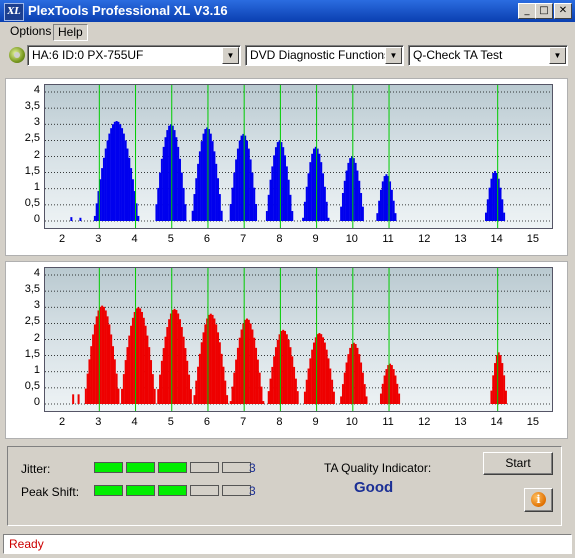 The width and height of the screenshot is (575, 558). I want to click on minimize-button: _, so click(527, 11).